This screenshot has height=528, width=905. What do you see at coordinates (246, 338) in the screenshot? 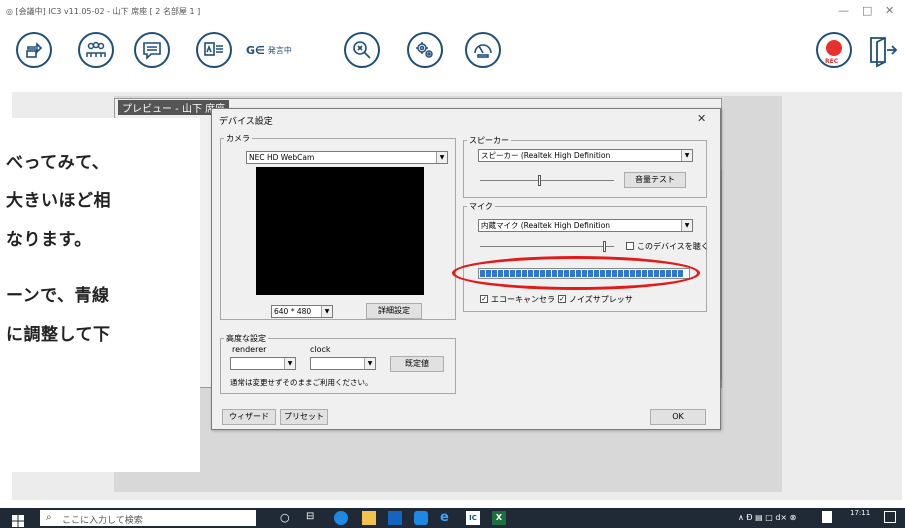
I see `advanced-settings-label: 高度な設定` at bounding box center [246, 338].